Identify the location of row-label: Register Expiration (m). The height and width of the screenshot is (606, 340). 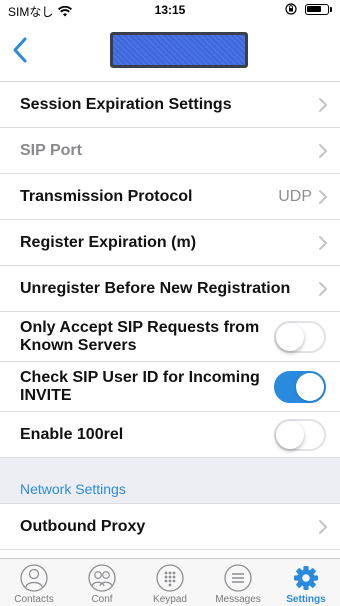
(108, 242).